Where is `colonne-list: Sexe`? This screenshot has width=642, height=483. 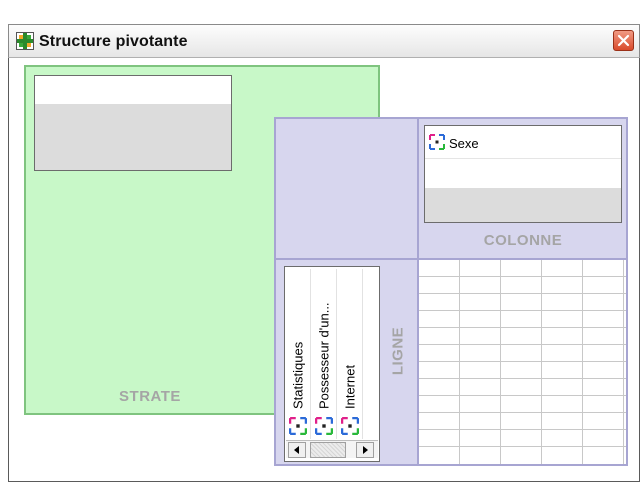
colonne-list: Sexe is located at coordinates (523, 174).